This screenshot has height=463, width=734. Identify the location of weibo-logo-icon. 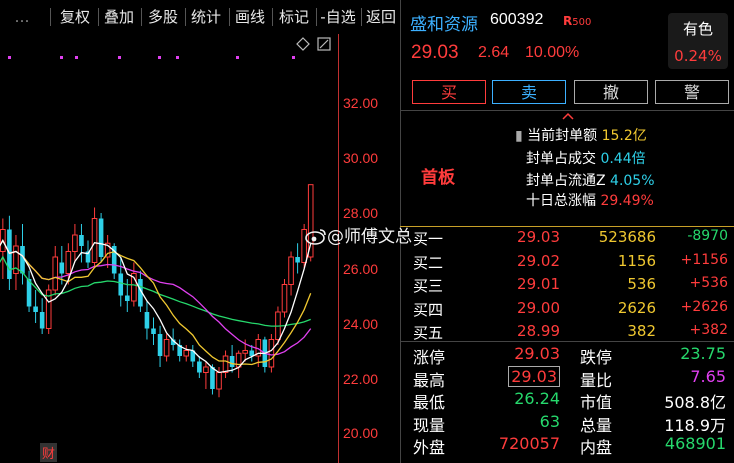
(315, 237).